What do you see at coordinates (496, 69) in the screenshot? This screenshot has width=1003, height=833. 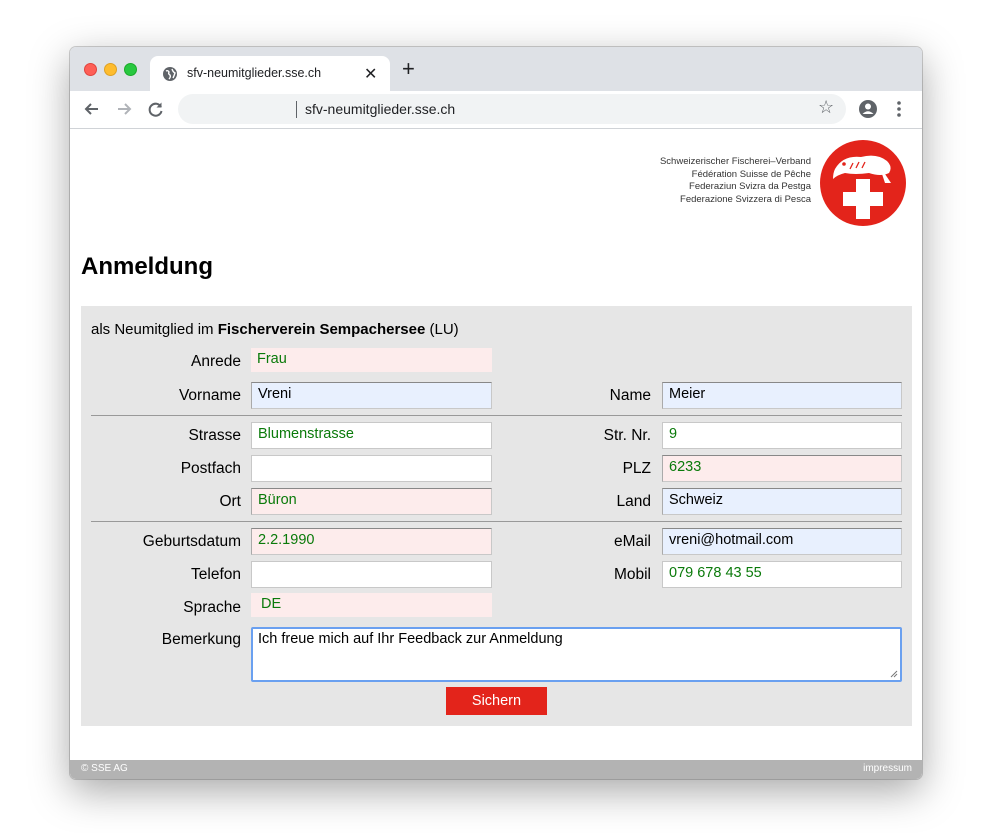 I see `tab-bar: sfv-neumitglieder.sse.ch ✕ +` at bounding box center [496, 69].